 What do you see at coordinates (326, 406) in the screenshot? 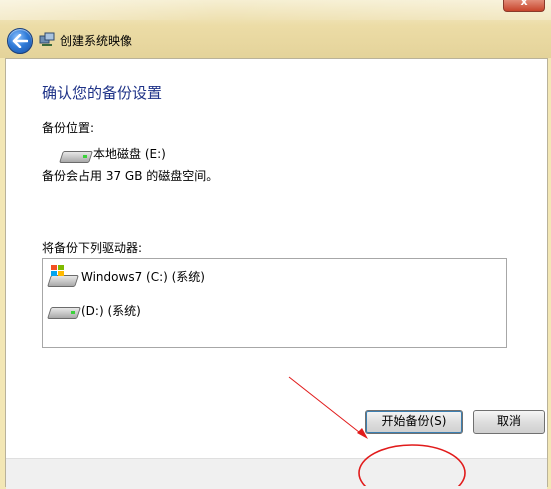
I see `annotation-arrow` at bounding box center [326, 406].